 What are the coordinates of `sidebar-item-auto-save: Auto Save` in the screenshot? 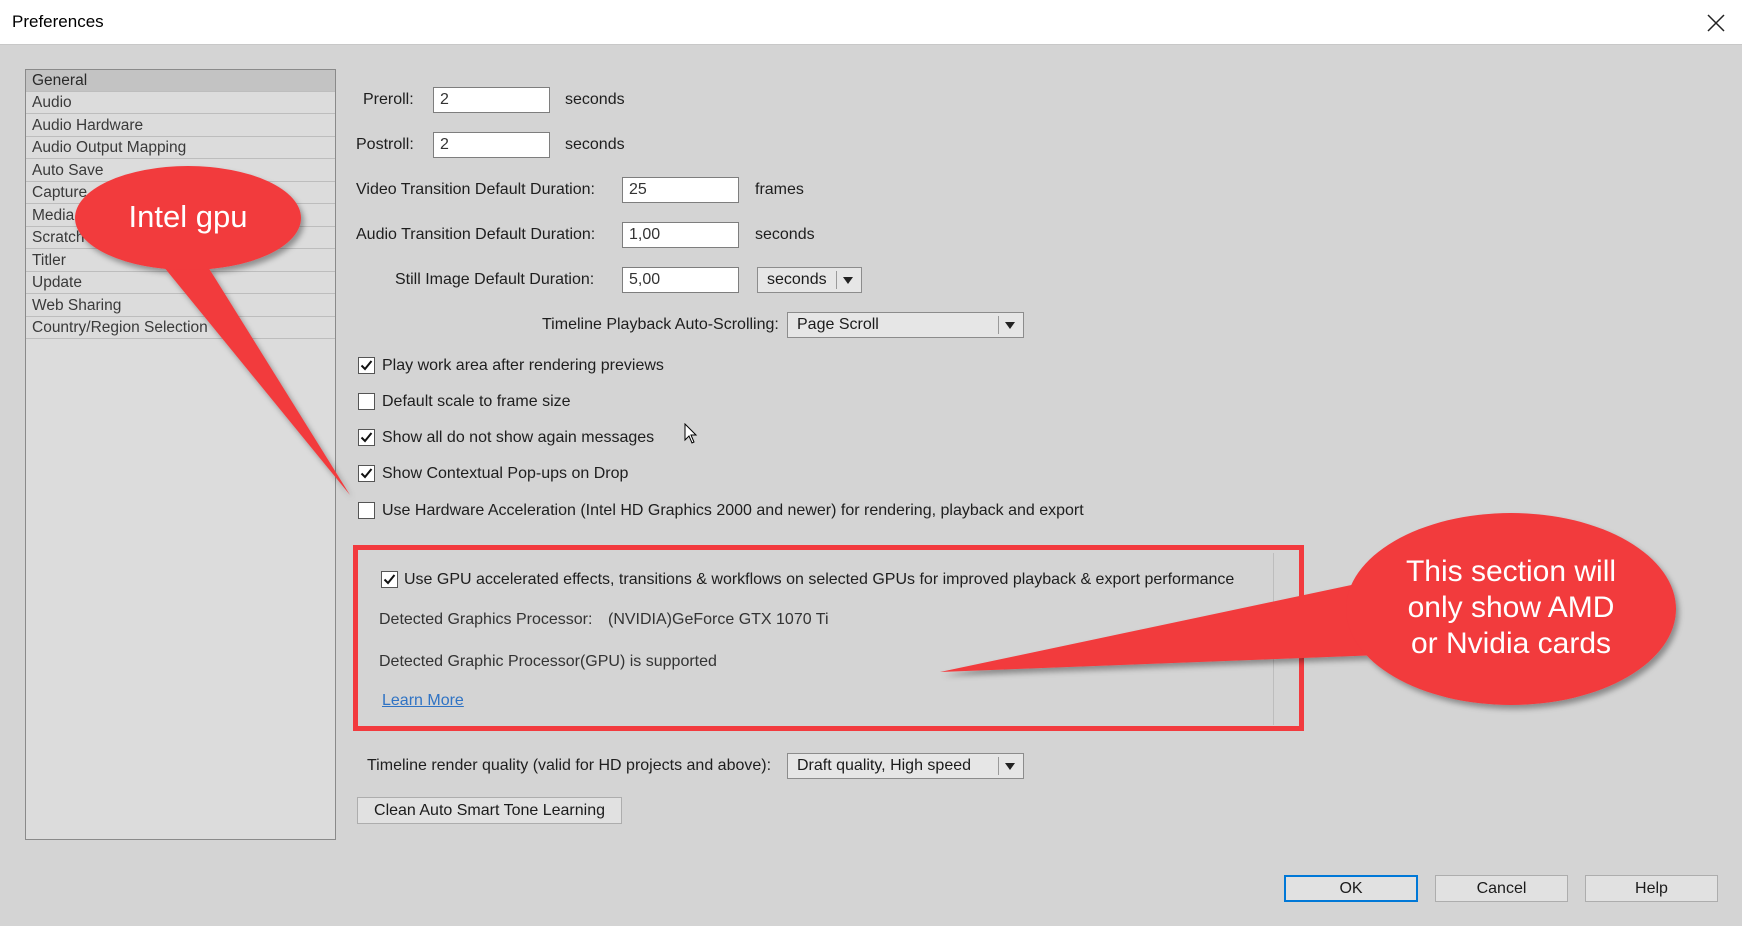 It's located at (180, 171).